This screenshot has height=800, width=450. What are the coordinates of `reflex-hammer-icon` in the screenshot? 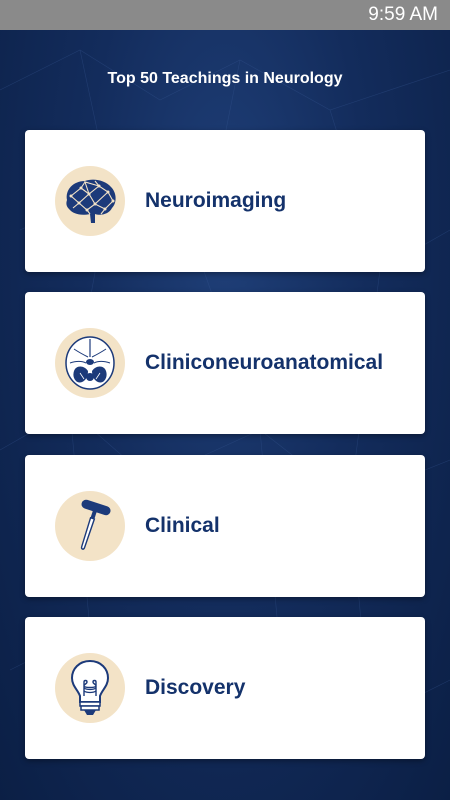 It's located at (95, 524).